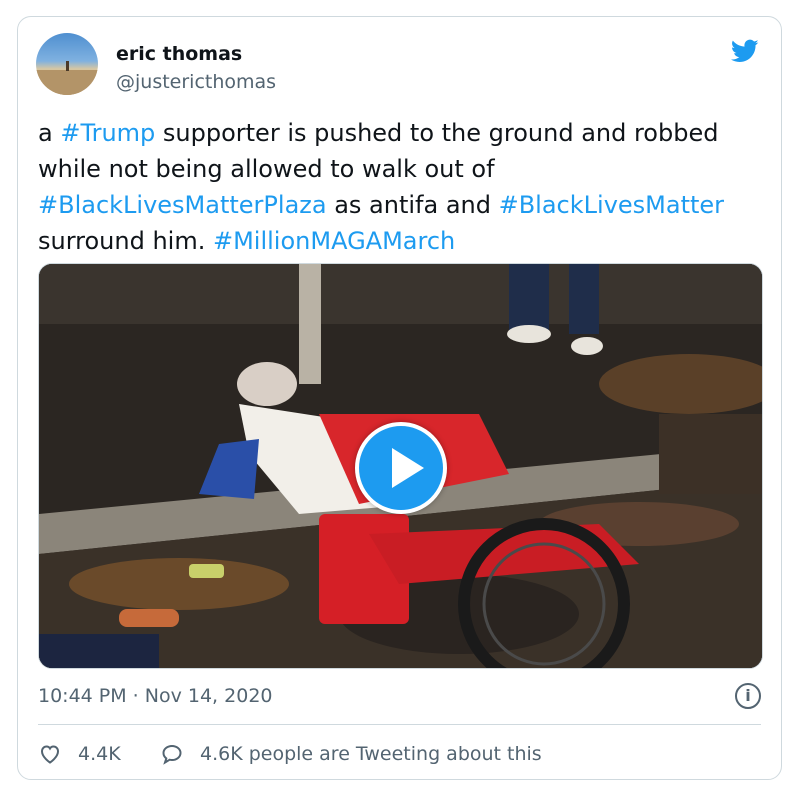 Image resolution: width=800 pixels, height=800 pixels. What do you see at coordinates (50, 754) in the screenshot?
I see `heart-icon` at bounding box center [50, 754].